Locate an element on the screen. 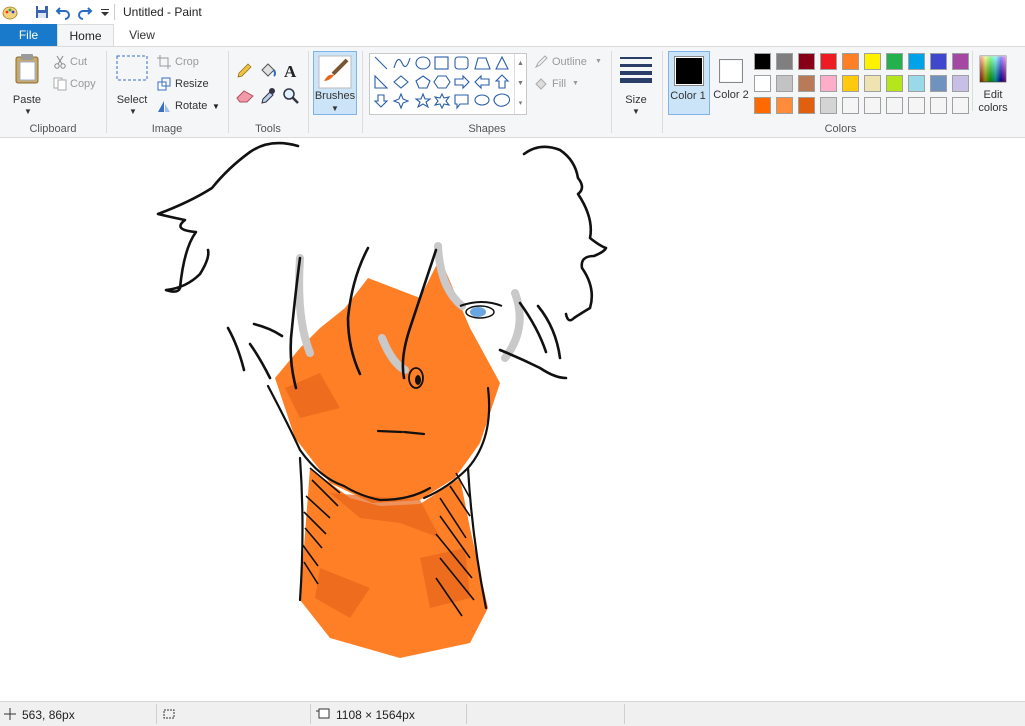 This screenshot has width=1025, height=726. brushes-button: Brushes ▼ is located at coordinates (335, 83).